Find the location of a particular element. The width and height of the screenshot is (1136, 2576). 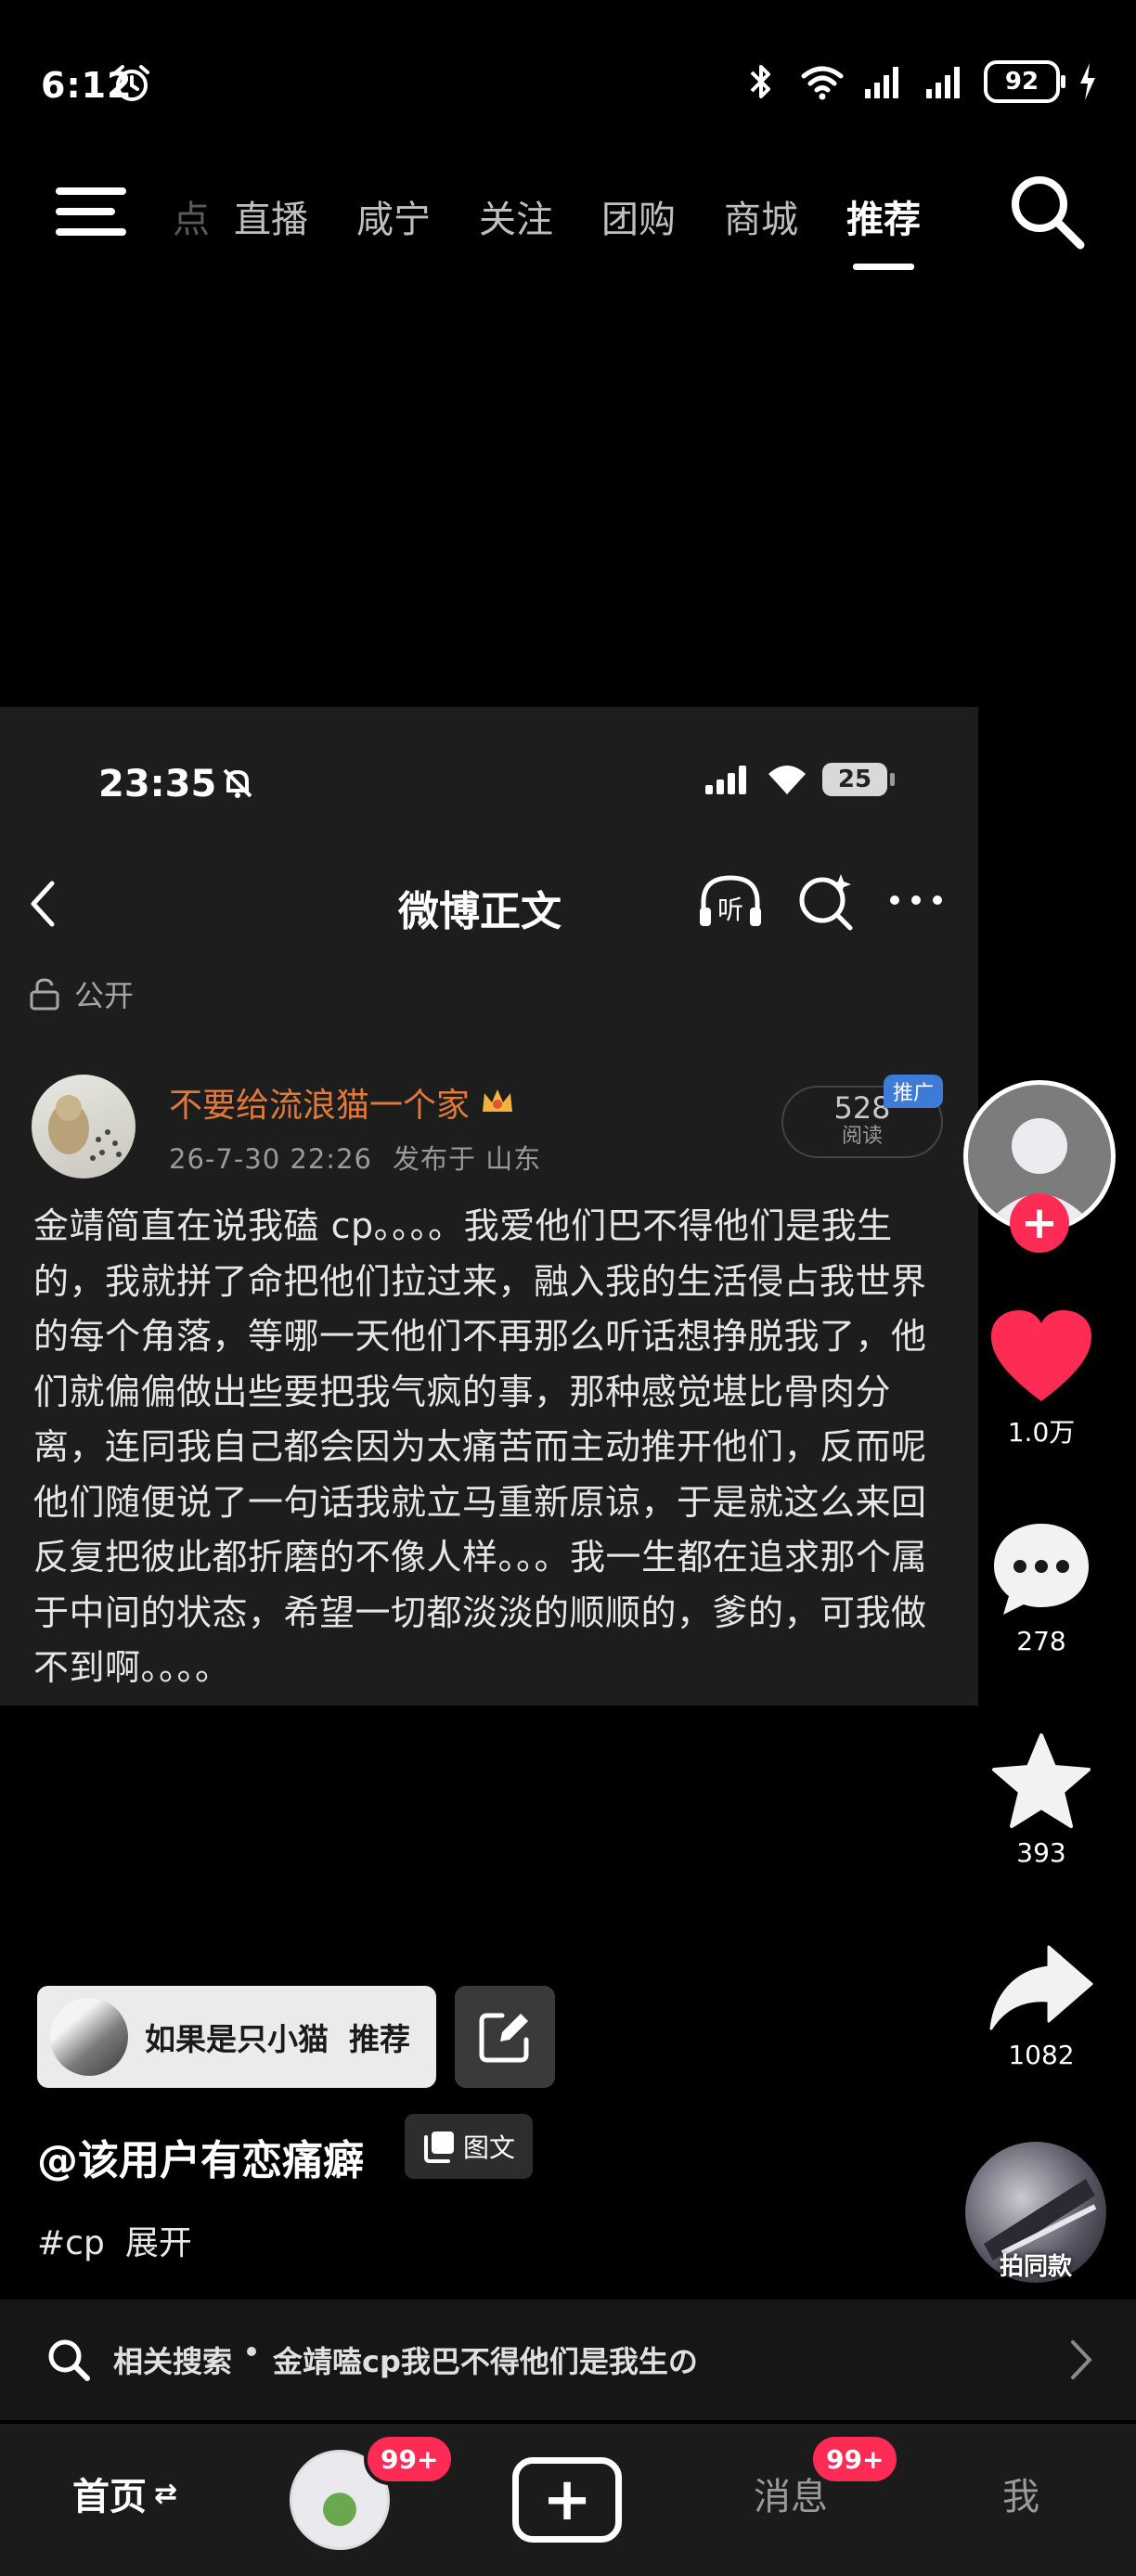

author-name-text: 不要给流浪猫一个家 is located at coordinates (320, 1106).